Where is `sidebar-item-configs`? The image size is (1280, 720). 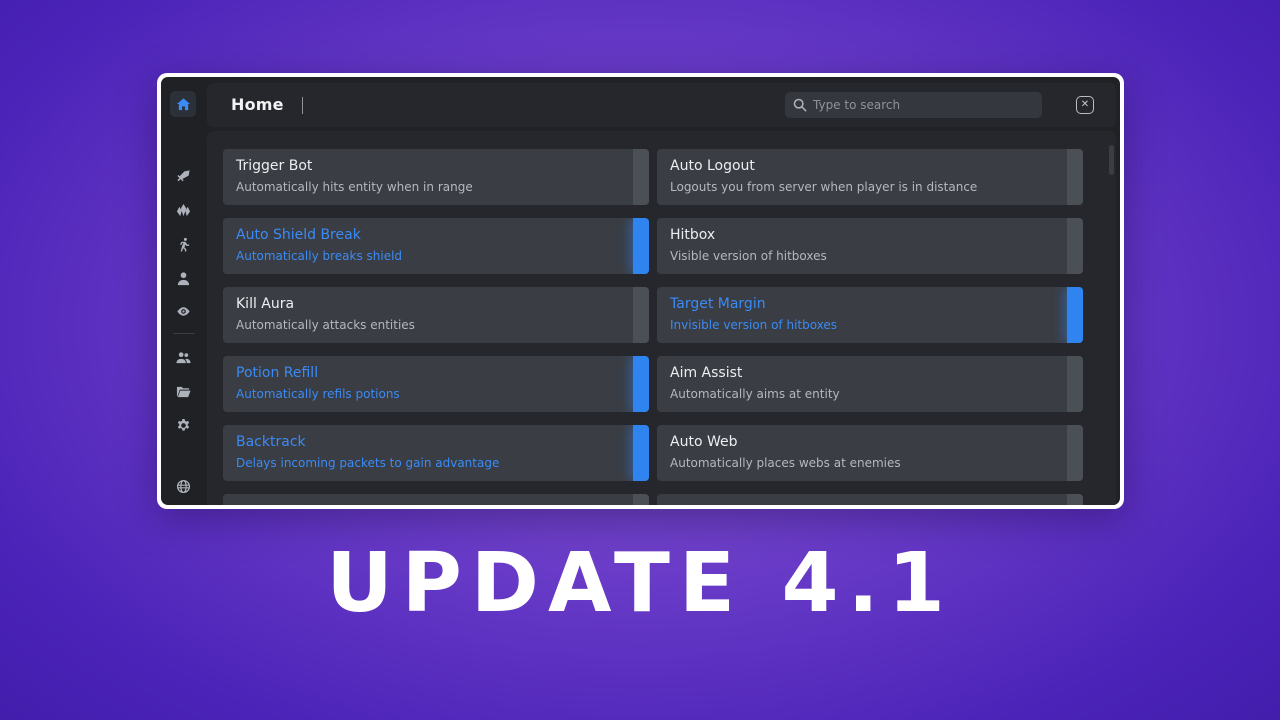 sidebar-item-configs is located at coordinates (183, 391).